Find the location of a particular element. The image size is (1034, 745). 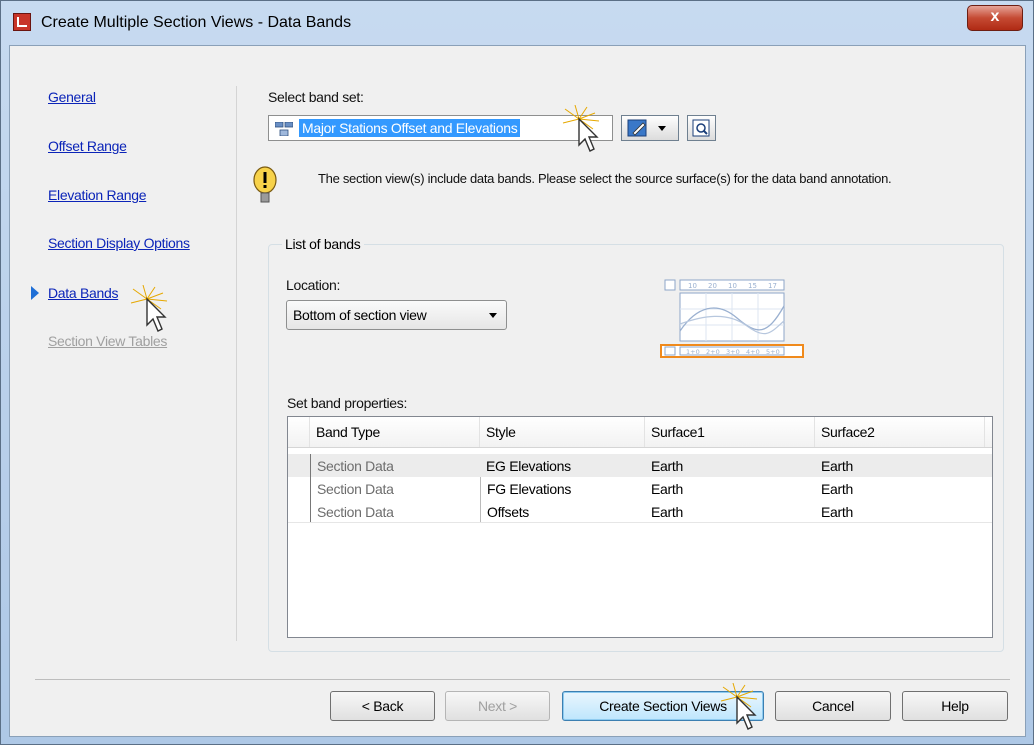

edit-pencil-icon is located at coordinates (646, 128).